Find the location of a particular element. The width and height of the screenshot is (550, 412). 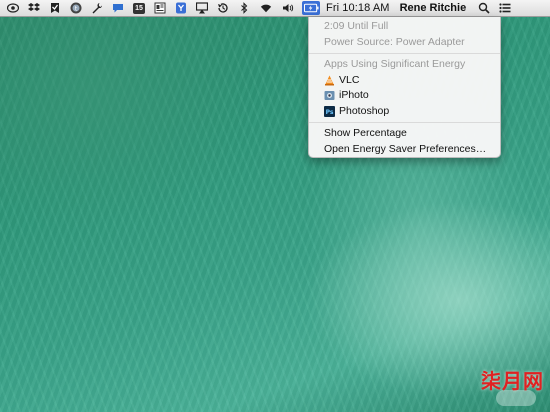

calendar-icon: 15 is located at coordinates (139, 8).